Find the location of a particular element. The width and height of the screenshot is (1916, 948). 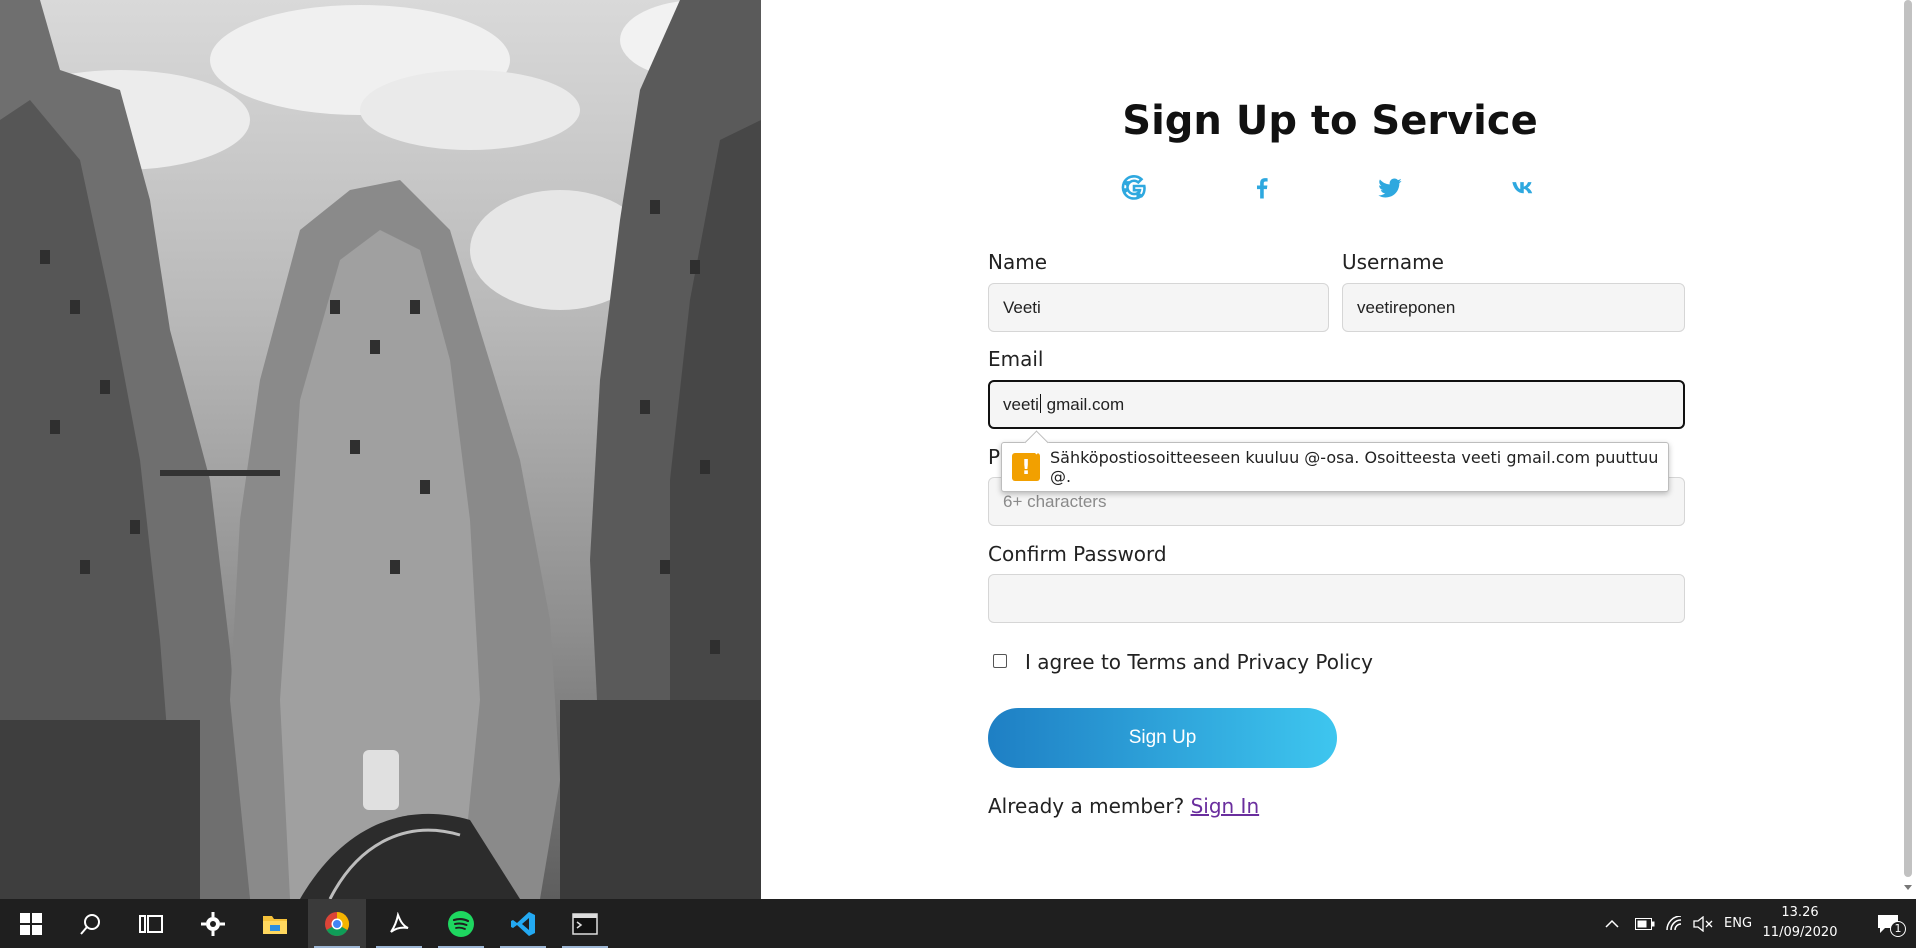

show-hidden-icons-button is located at coordinates (1612, 923).